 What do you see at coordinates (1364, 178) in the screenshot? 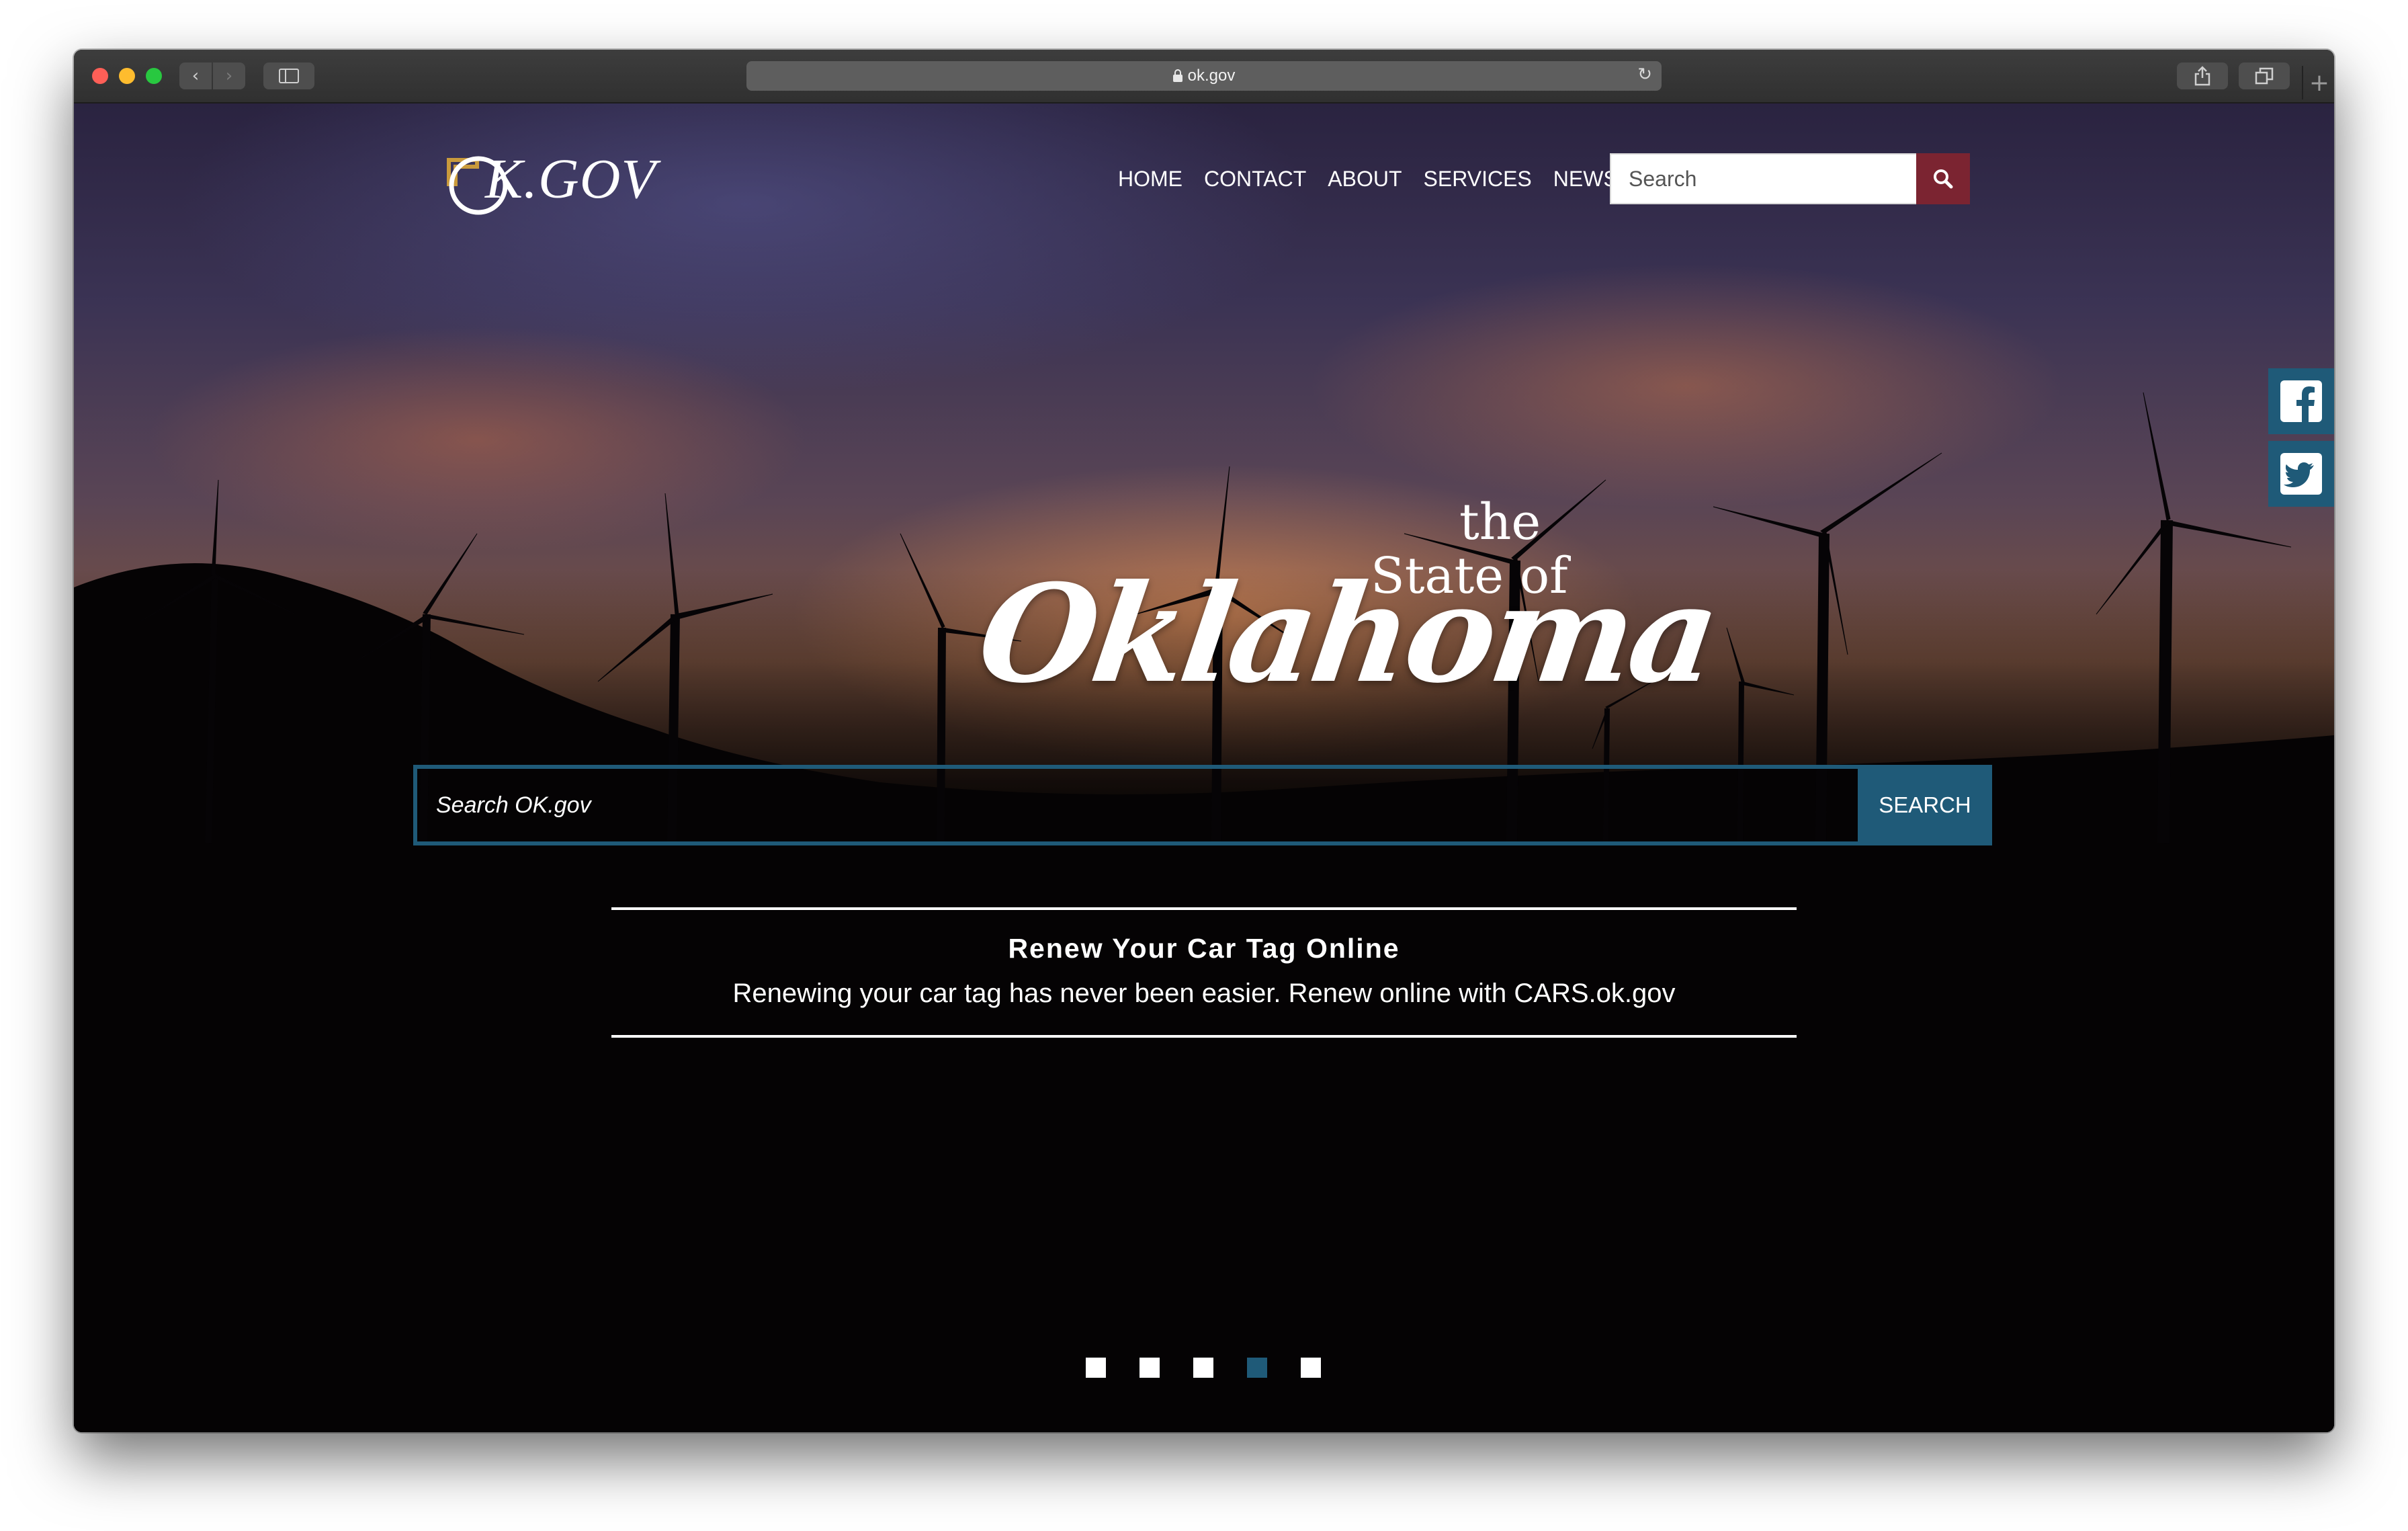
I see `nav-item-about: ABOUT` at bounding box center [1364, 178].